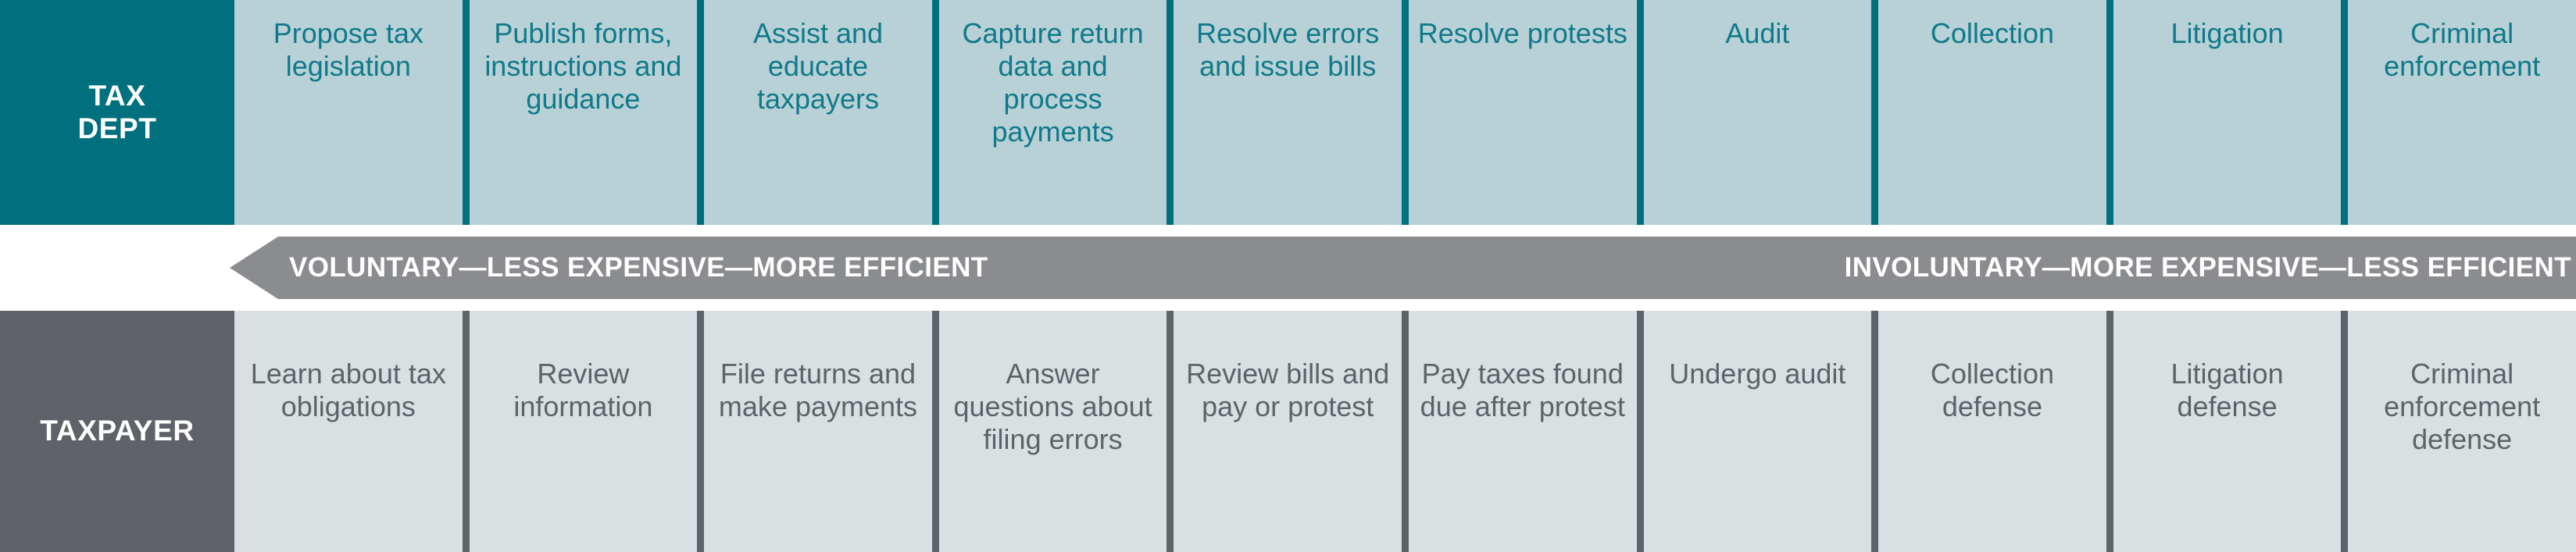  I want to click on taxpayer-label-text: TAXPAYER, so click(117, 431).